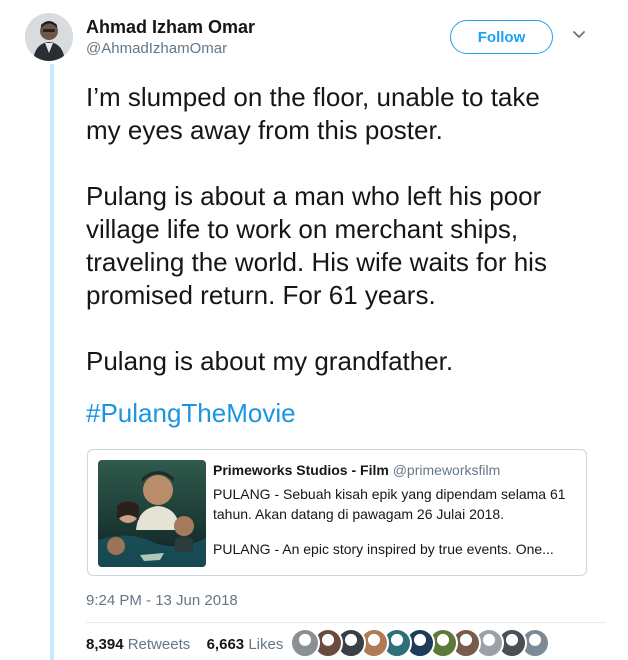  I want to click on liker-avatar, so click(305, 643).